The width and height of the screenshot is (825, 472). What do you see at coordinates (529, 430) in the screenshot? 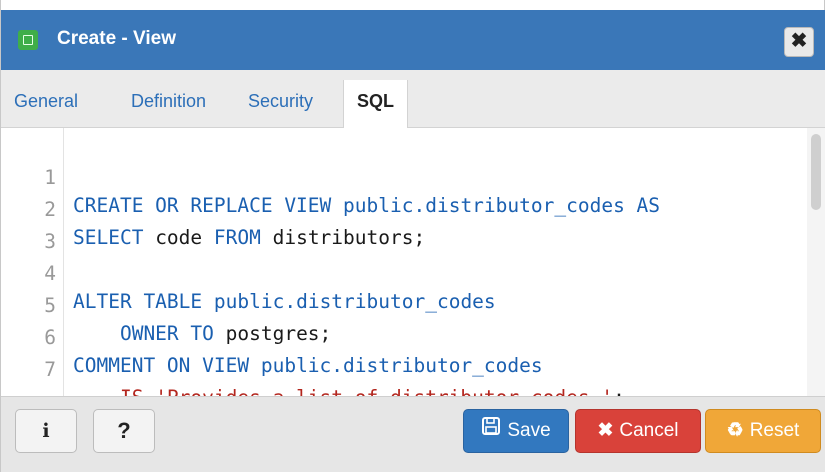
I see `save-label: Save` at bounding box center [529, 430].